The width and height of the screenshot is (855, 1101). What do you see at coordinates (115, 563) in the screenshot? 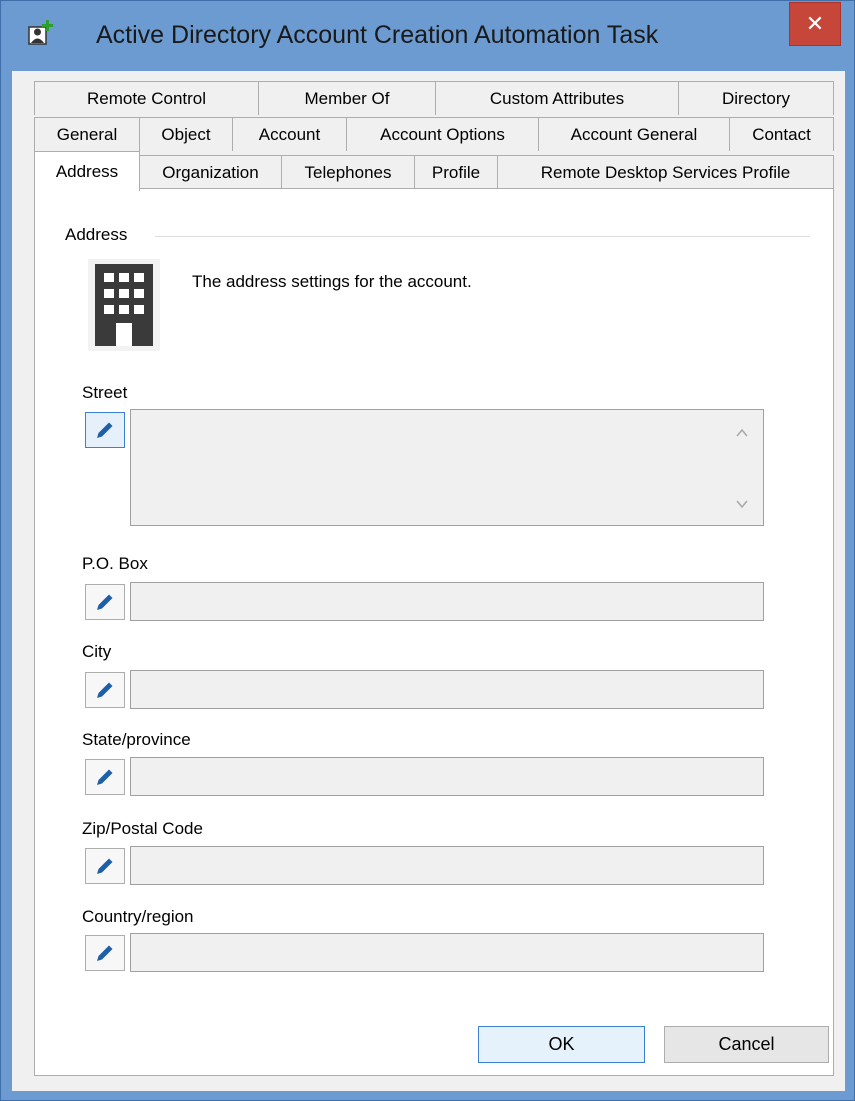
I see `po-box-label: P.O. Box` at bounding box center [115, 563].